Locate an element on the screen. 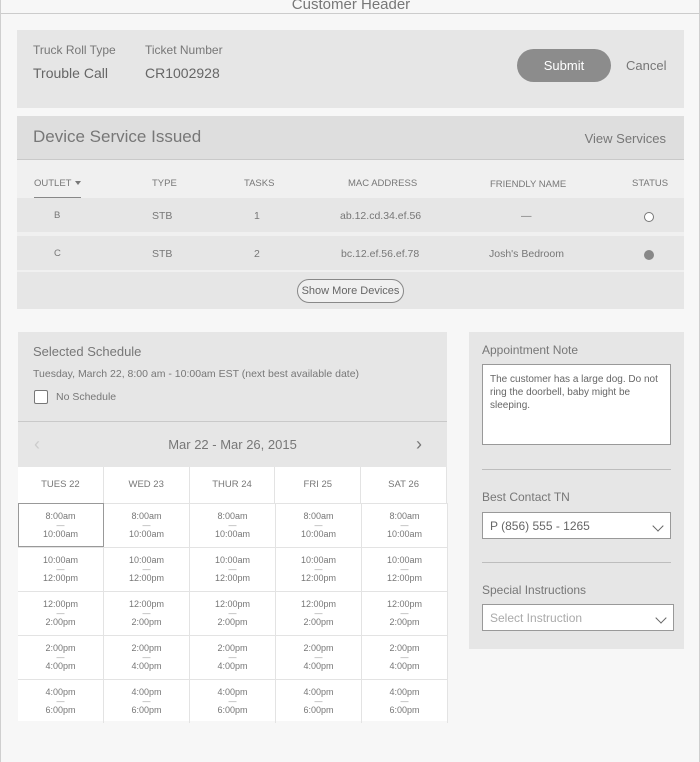  day-header: WED 23 is located at coordinates (147, 485).